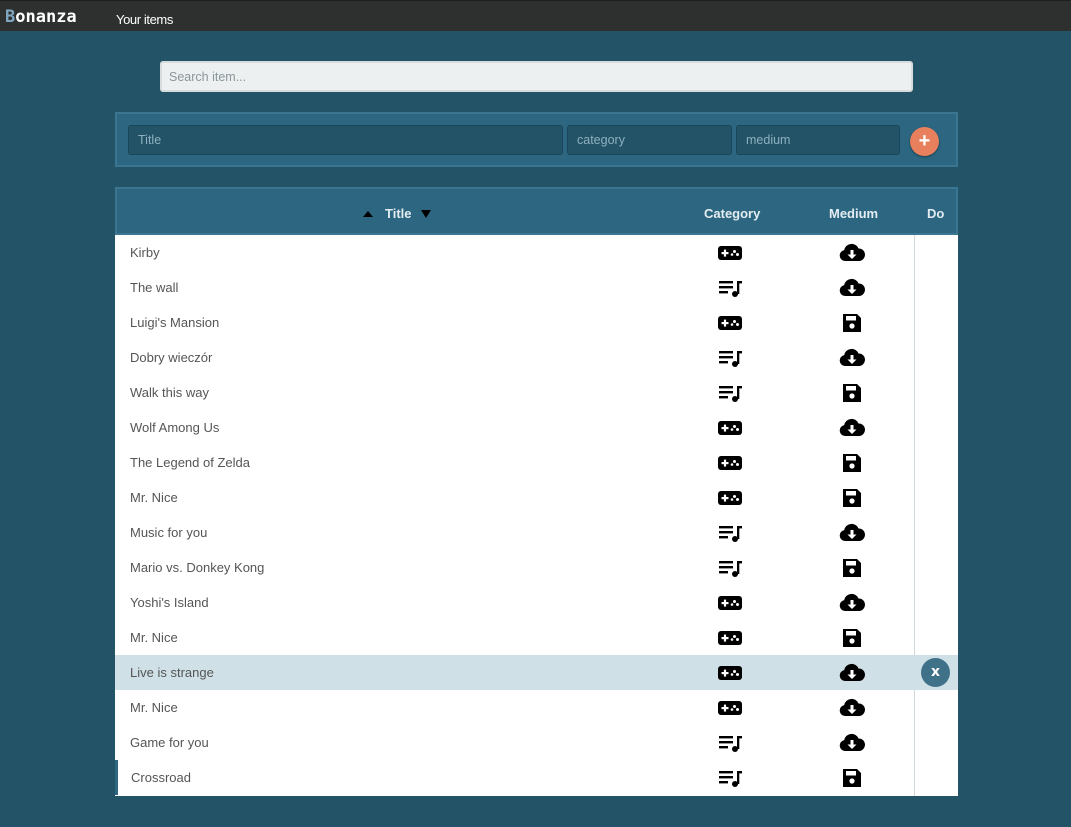  Describe the element at coordinates (169, 532) in the screenshot. I see `item-title: Music for you` at that location.